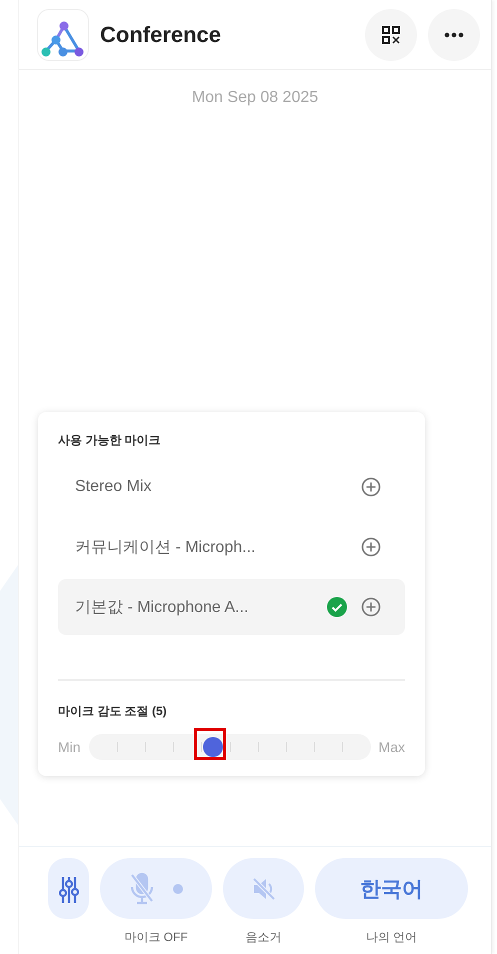 The height and width of the screenshot is (954, 497). I want to click on microphone-off-icon, so click(142, 889).